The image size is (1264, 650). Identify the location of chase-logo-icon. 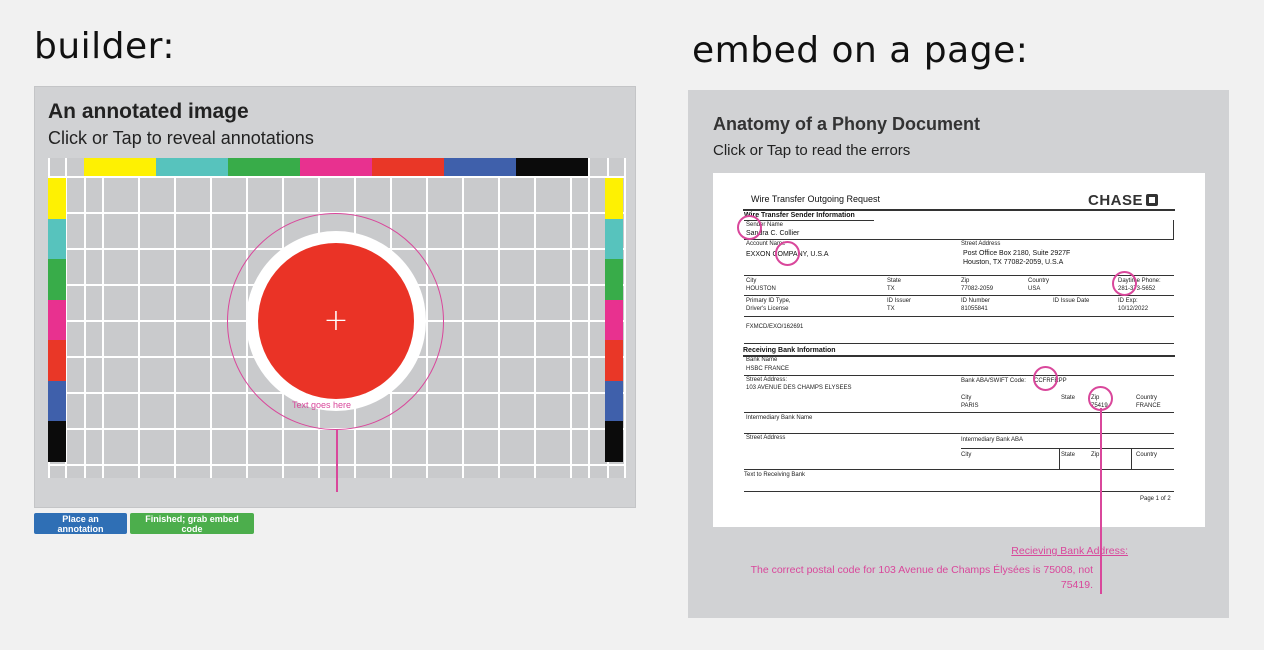
(1152, 200).